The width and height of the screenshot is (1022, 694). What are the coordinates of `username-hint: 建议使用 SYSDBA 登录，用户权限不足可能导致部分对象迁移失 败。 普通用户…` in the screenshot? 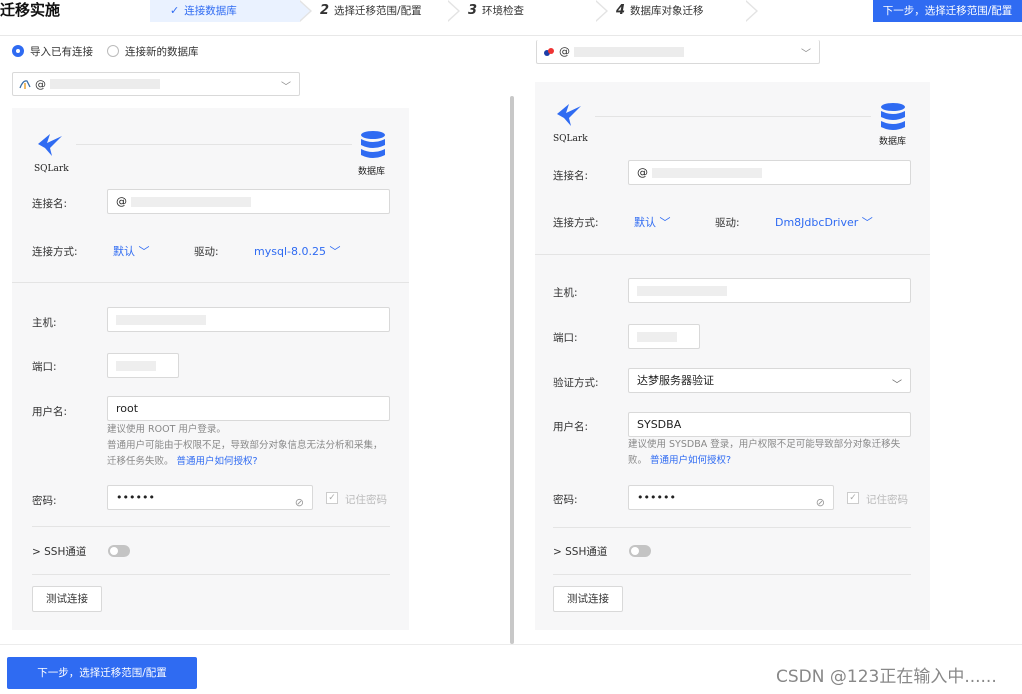 It's located at (764, 452).